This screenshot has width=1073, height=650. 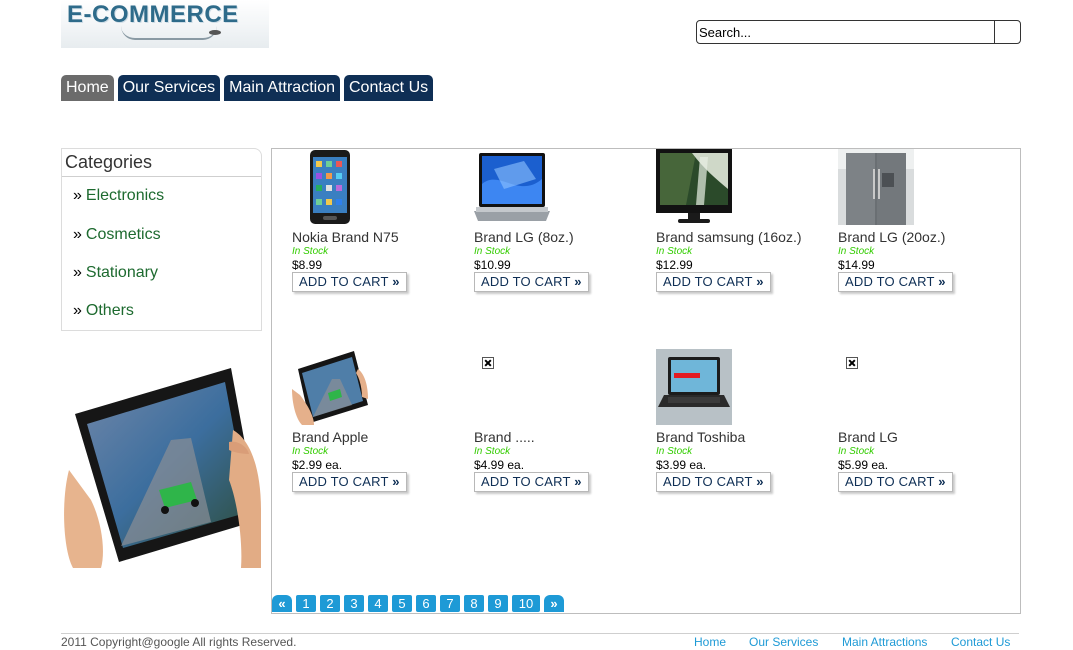 What do you see at coordinates (450, 603) in the screenshot?
I see `page-7: 7` at bounding box center [450, 603].